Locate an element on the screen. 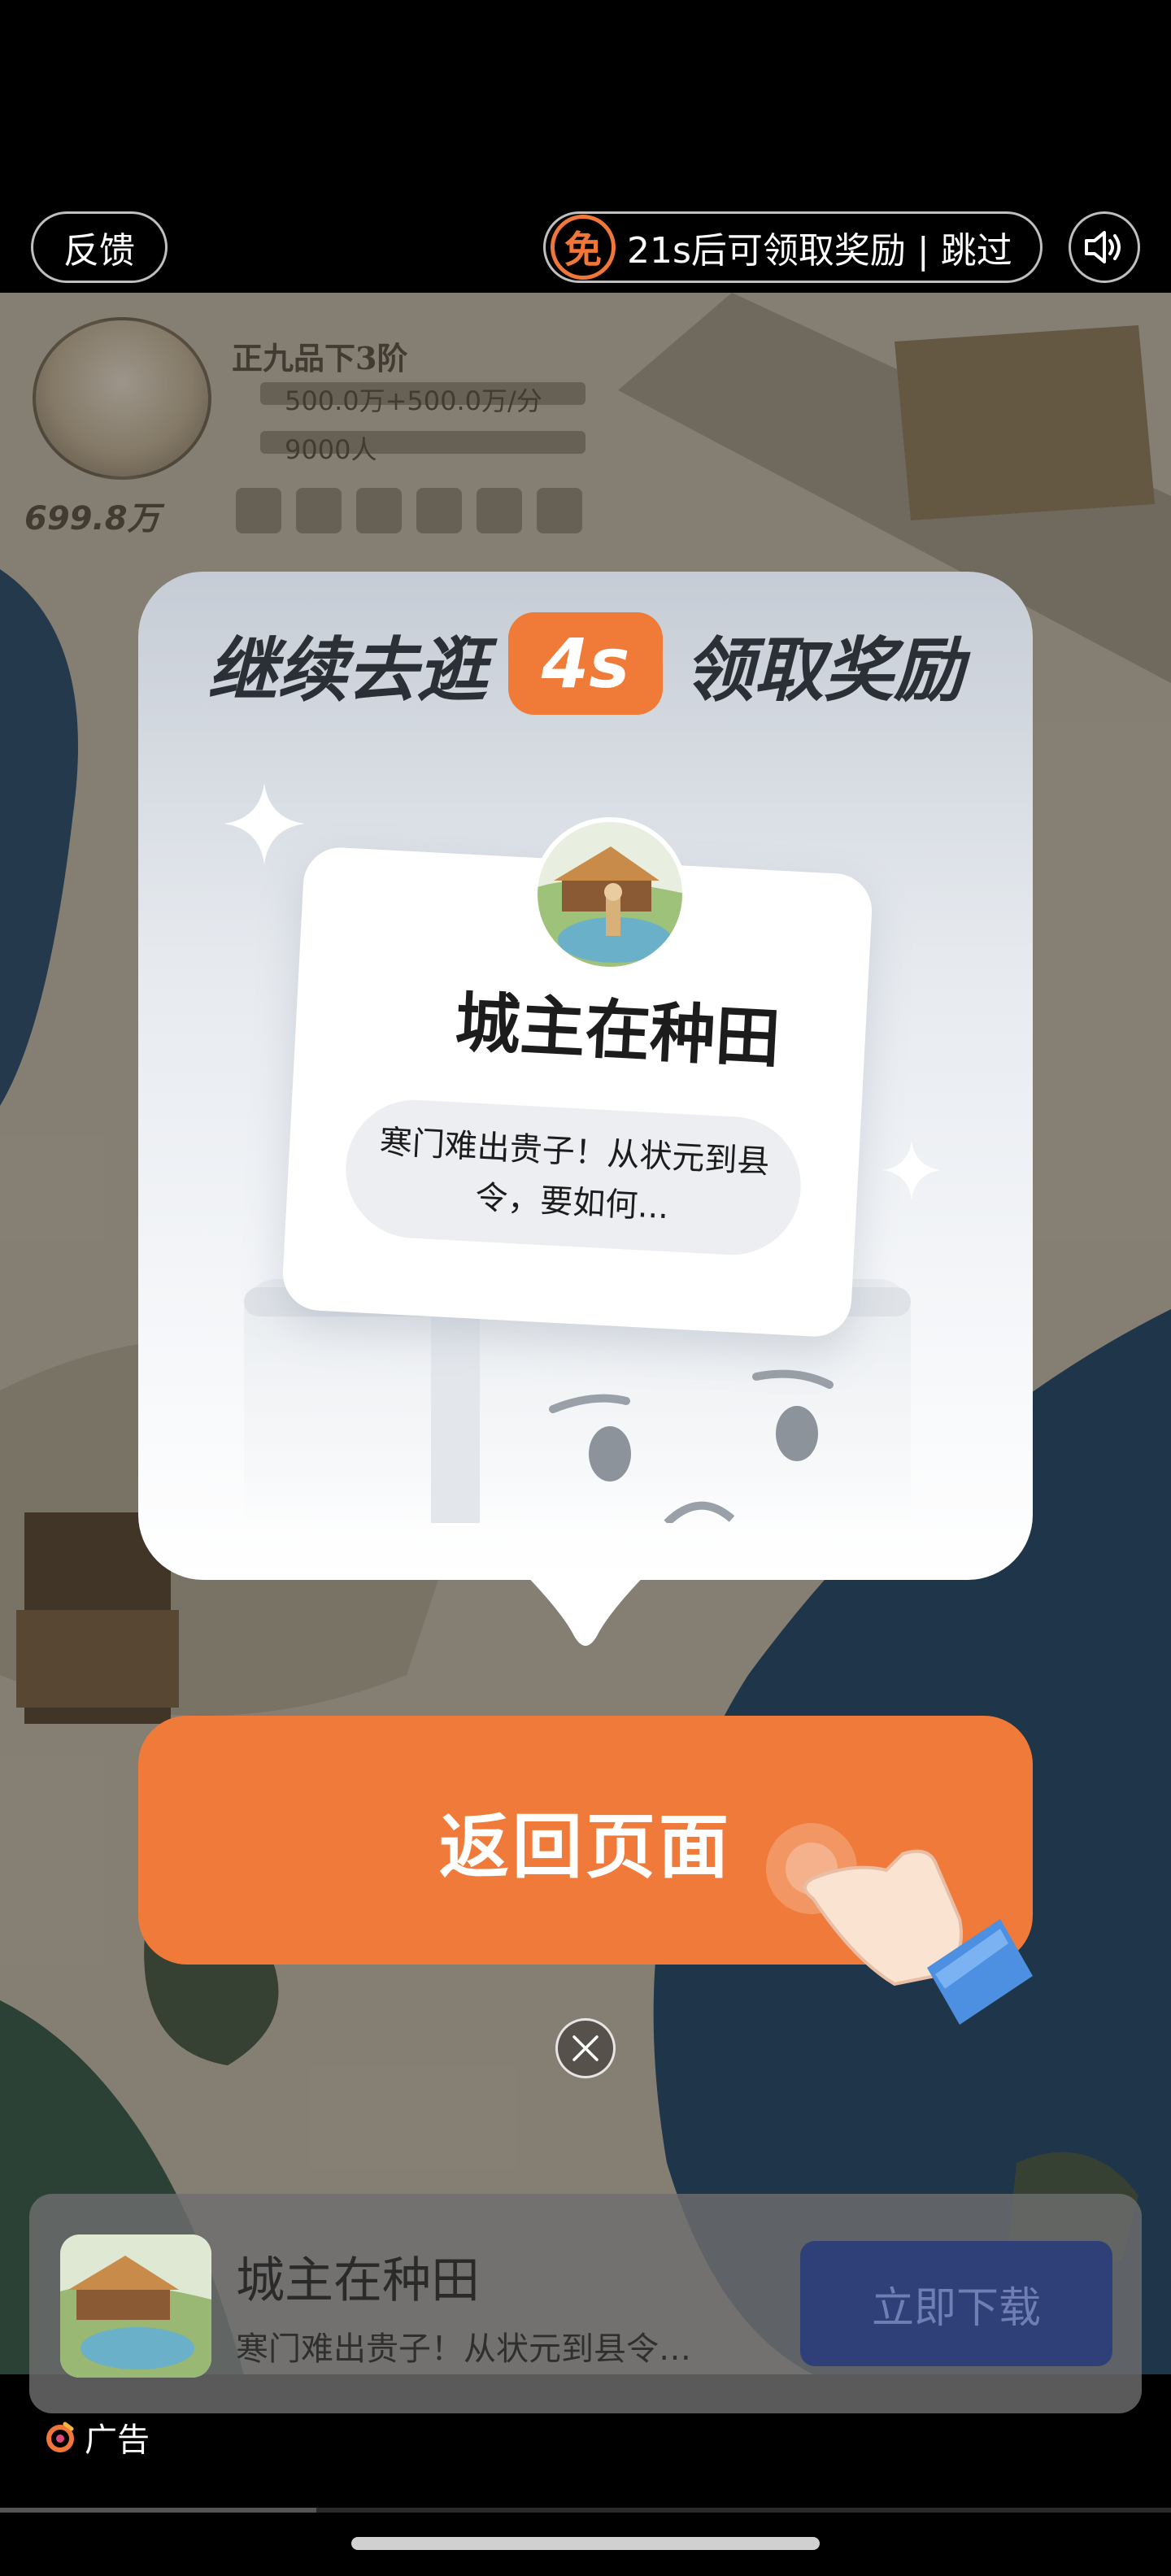 The height and width of the screenshot is (2576, 1171). app-thumbnail is located at coordinates (135, 2306).